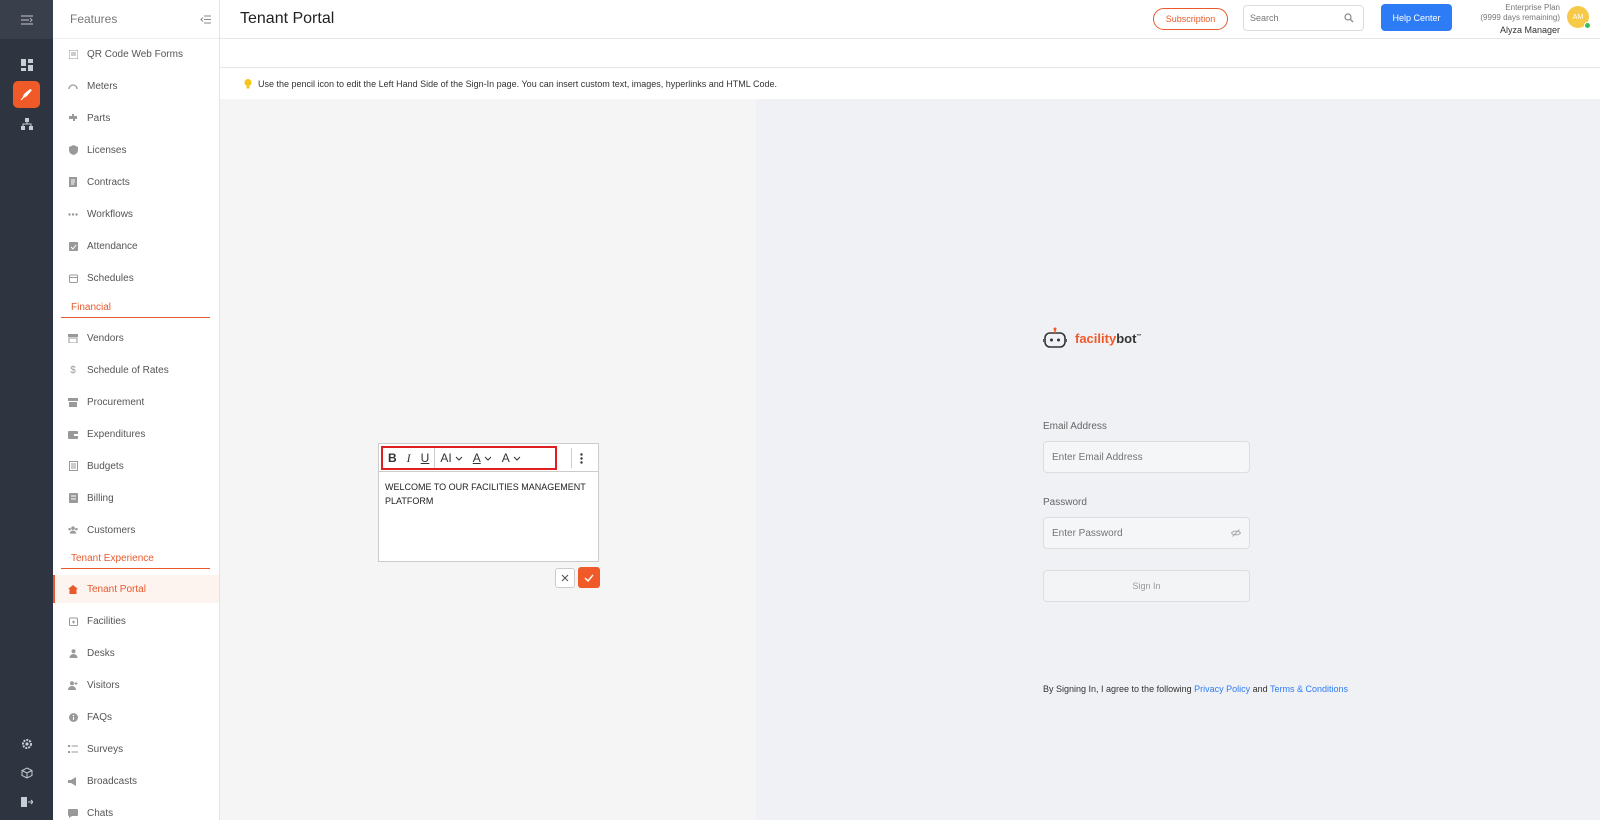 Image resolution: width=1600 pixels, height=820 pixels. Describe the element at coordinates (459, 458) in the screenshot. I see `chevron-down-icon` at that location.